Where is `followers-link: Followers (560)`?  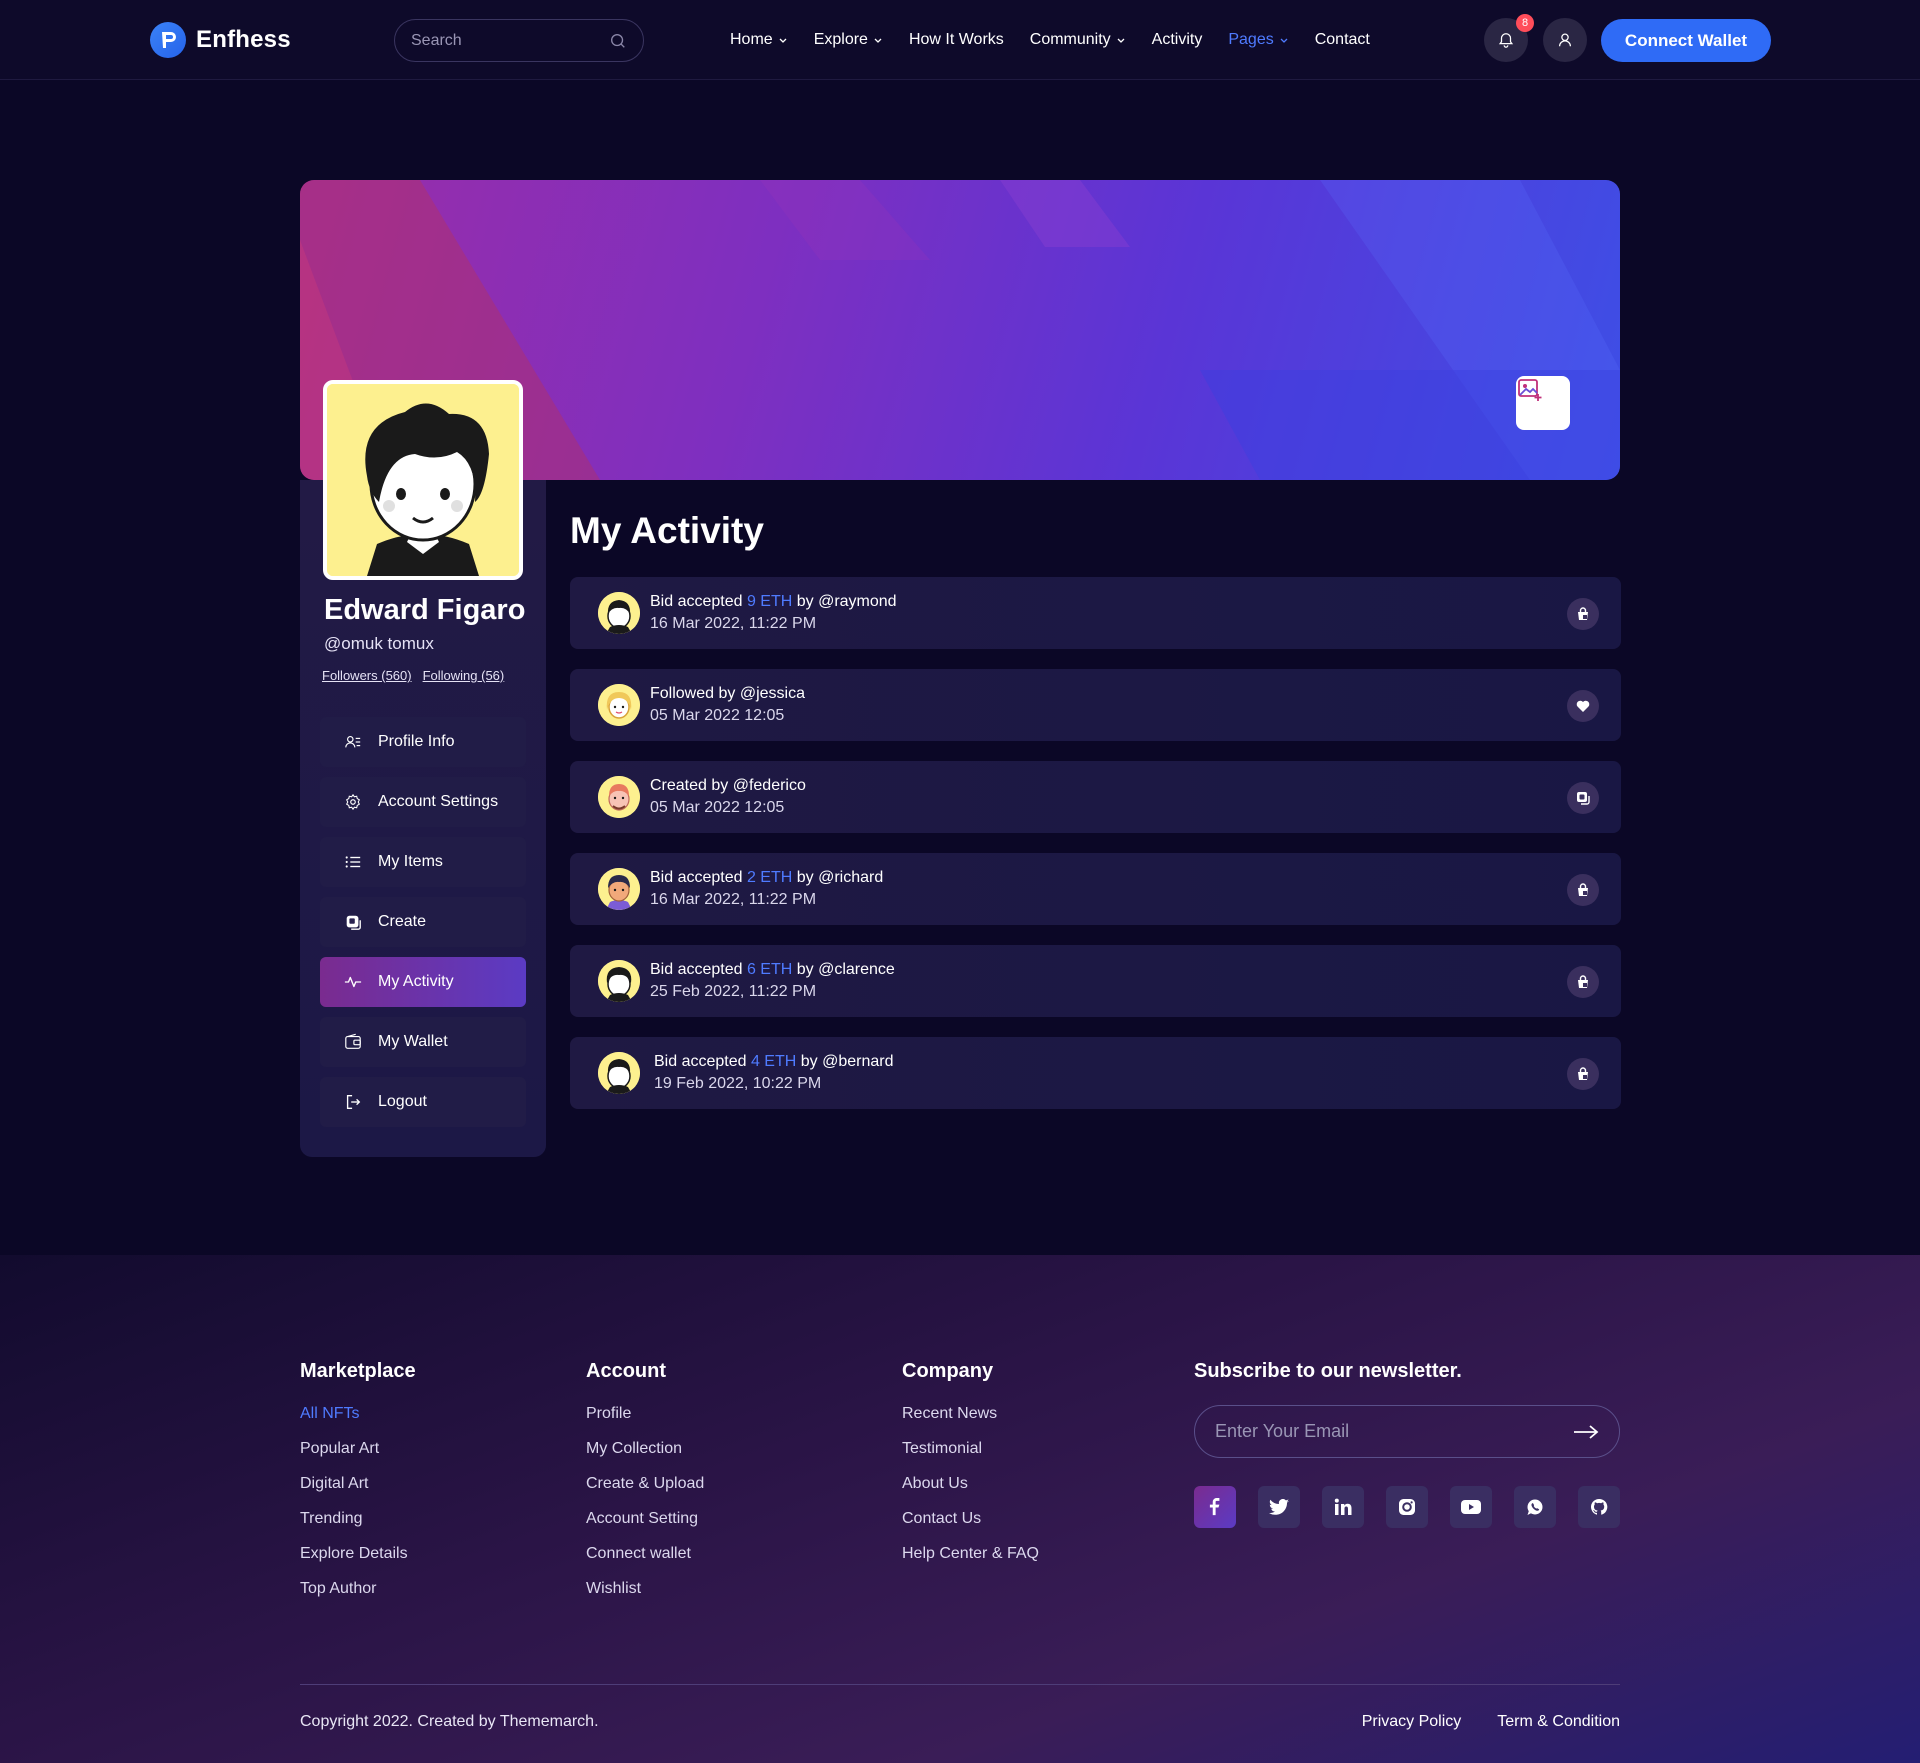
followers-link: Followers (560) is located at coordinates (367, 675).